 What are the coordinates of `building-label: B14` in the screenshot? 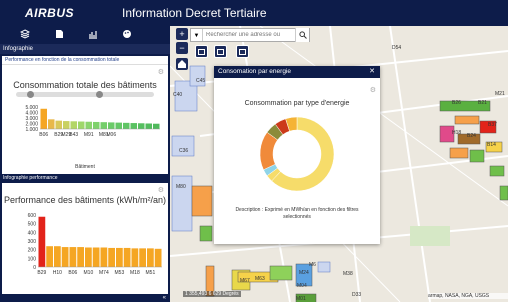 It's located at (491, 145).